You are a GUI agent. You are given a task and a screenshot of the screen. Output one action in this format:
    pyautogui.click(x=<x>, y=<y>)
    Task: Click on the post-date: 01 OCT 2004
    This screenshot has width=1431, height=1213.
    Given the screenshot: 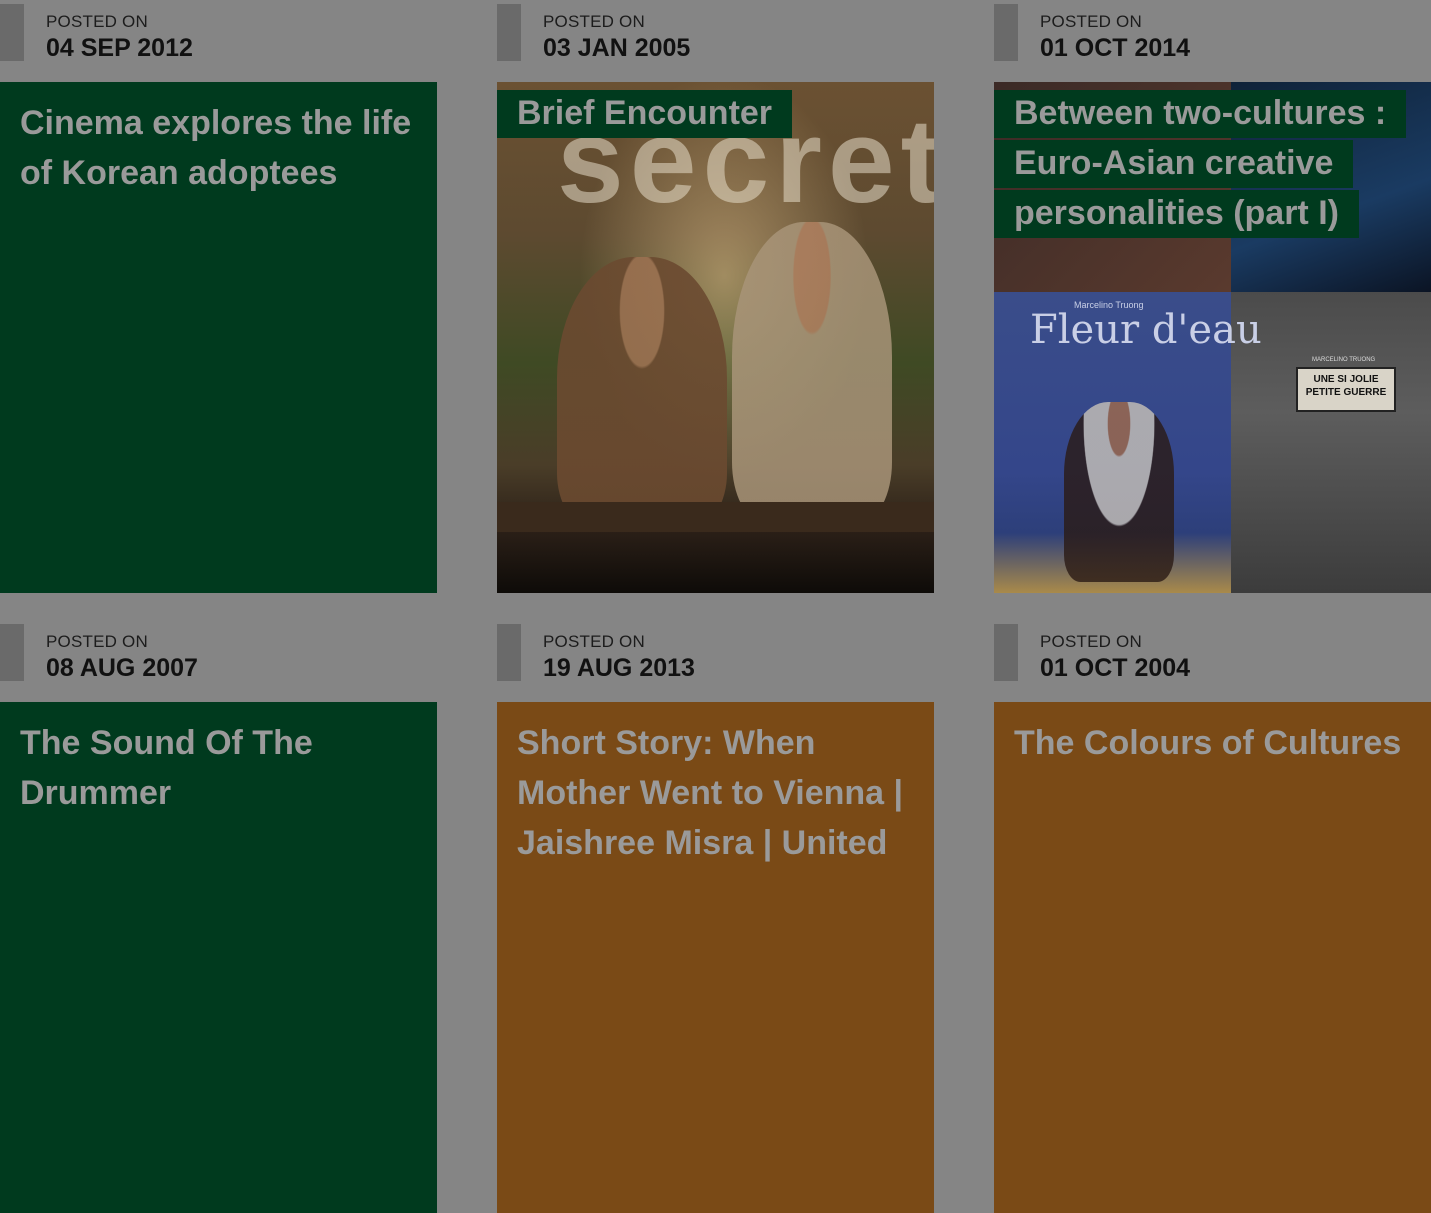 What is the action you would take?
    pyautogui.click(x=1115, y=668)
    